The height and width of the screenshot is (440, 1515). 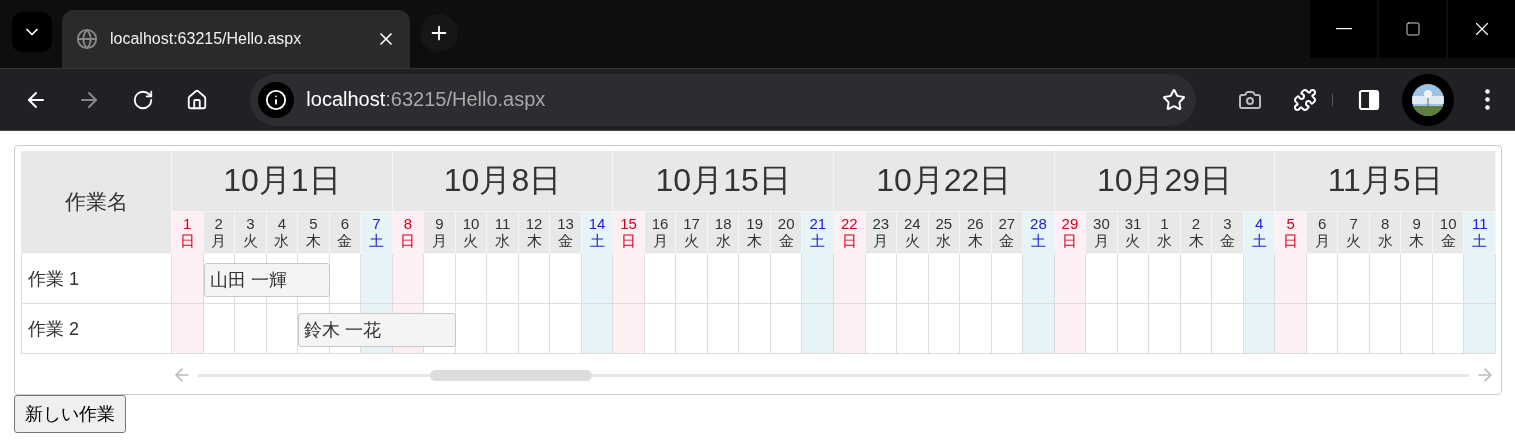 I want to click on week-header: 10月1日, so click(x=282, y=181).